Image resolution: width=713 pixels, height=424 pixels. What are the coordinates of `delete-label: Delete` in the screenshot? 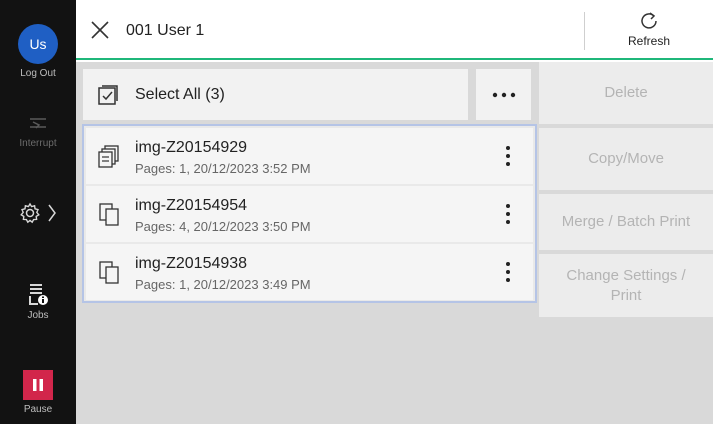 It's located at (626, 92).